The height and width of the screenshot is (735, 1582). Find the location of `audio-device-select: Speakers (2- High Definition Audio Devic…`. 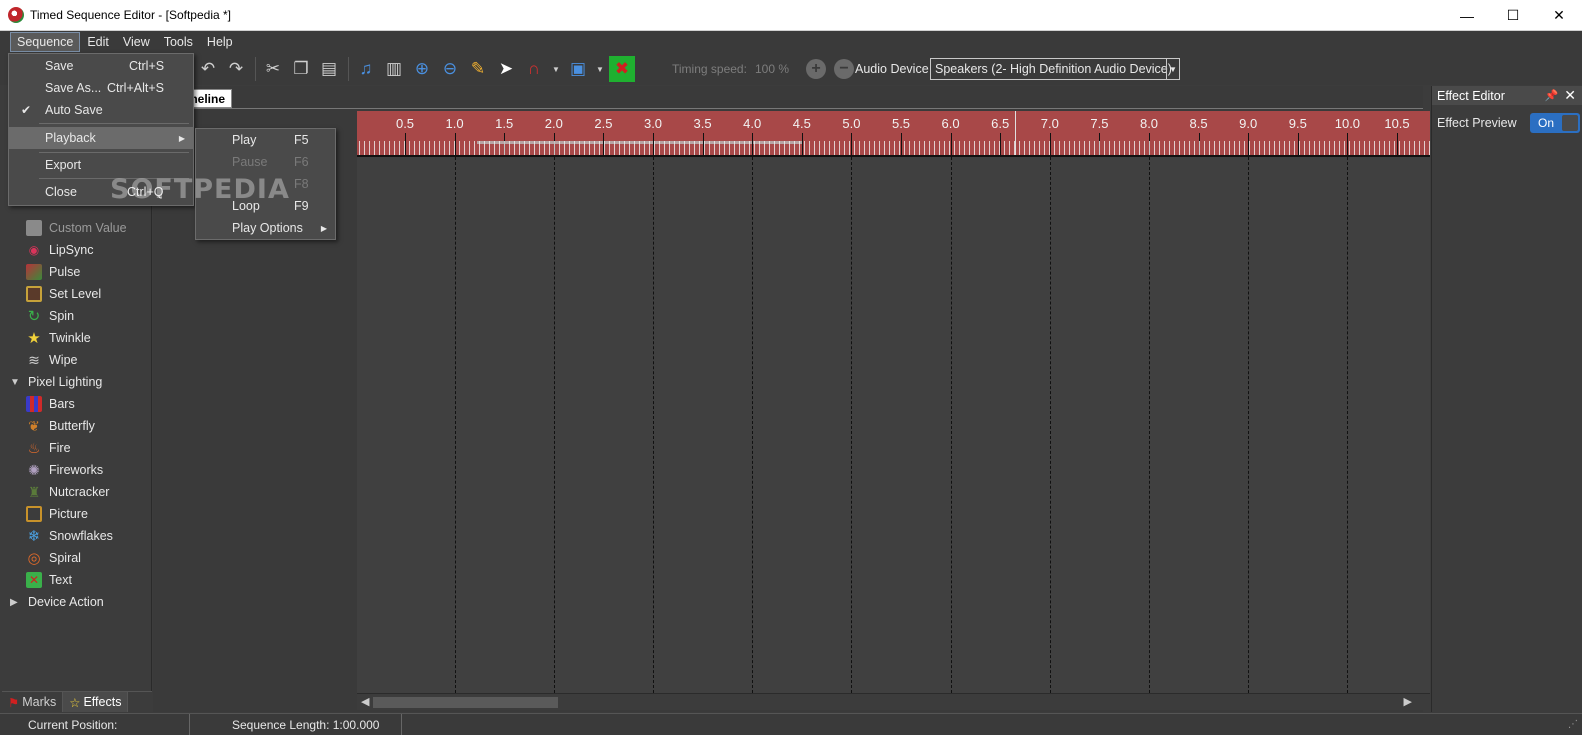

audio-device-select: Speakers (2- High Definition Audio Devic… is located at coordinates (1055, 69).